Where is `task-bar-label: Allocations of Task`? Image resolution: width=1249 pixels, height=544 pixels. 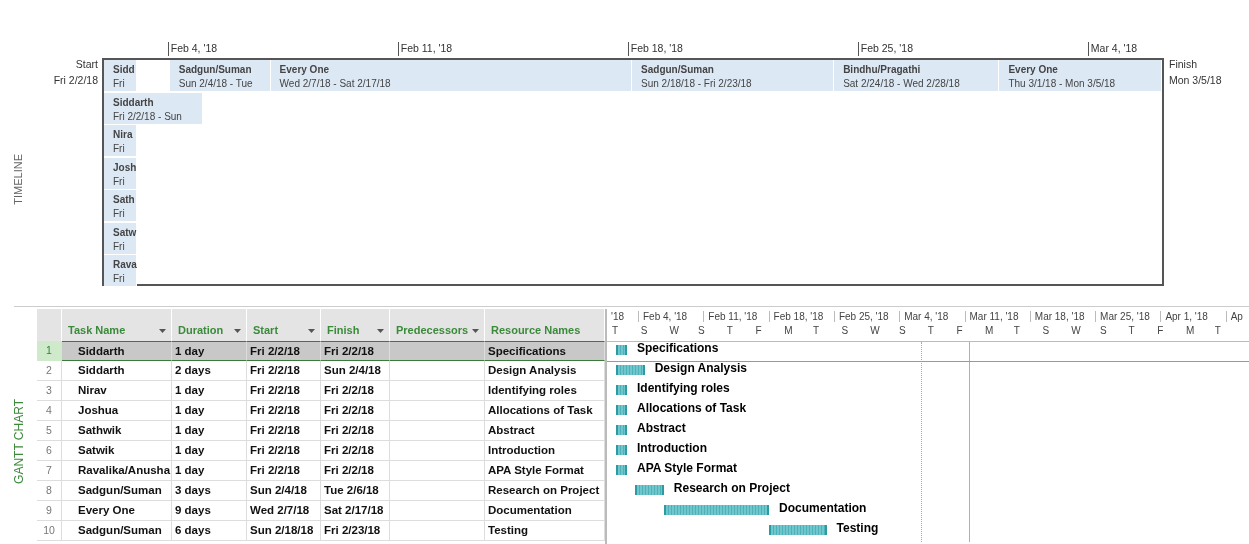
task-bar-label: Allocations of Task is located at coordinates (692, 408).